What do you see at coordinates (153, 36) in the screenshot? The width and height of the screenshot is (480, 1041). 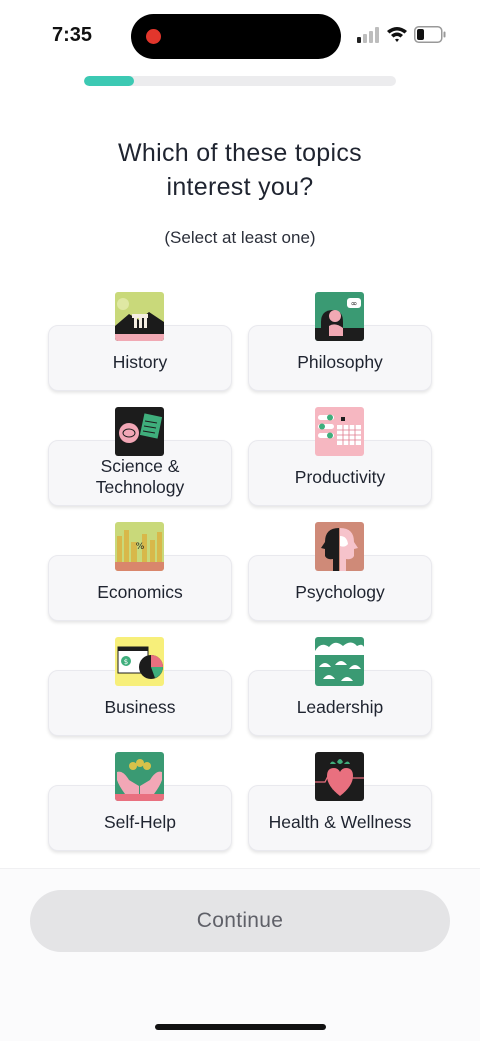 I see `recording-indicator-icon` at bounding box center [153, 36].